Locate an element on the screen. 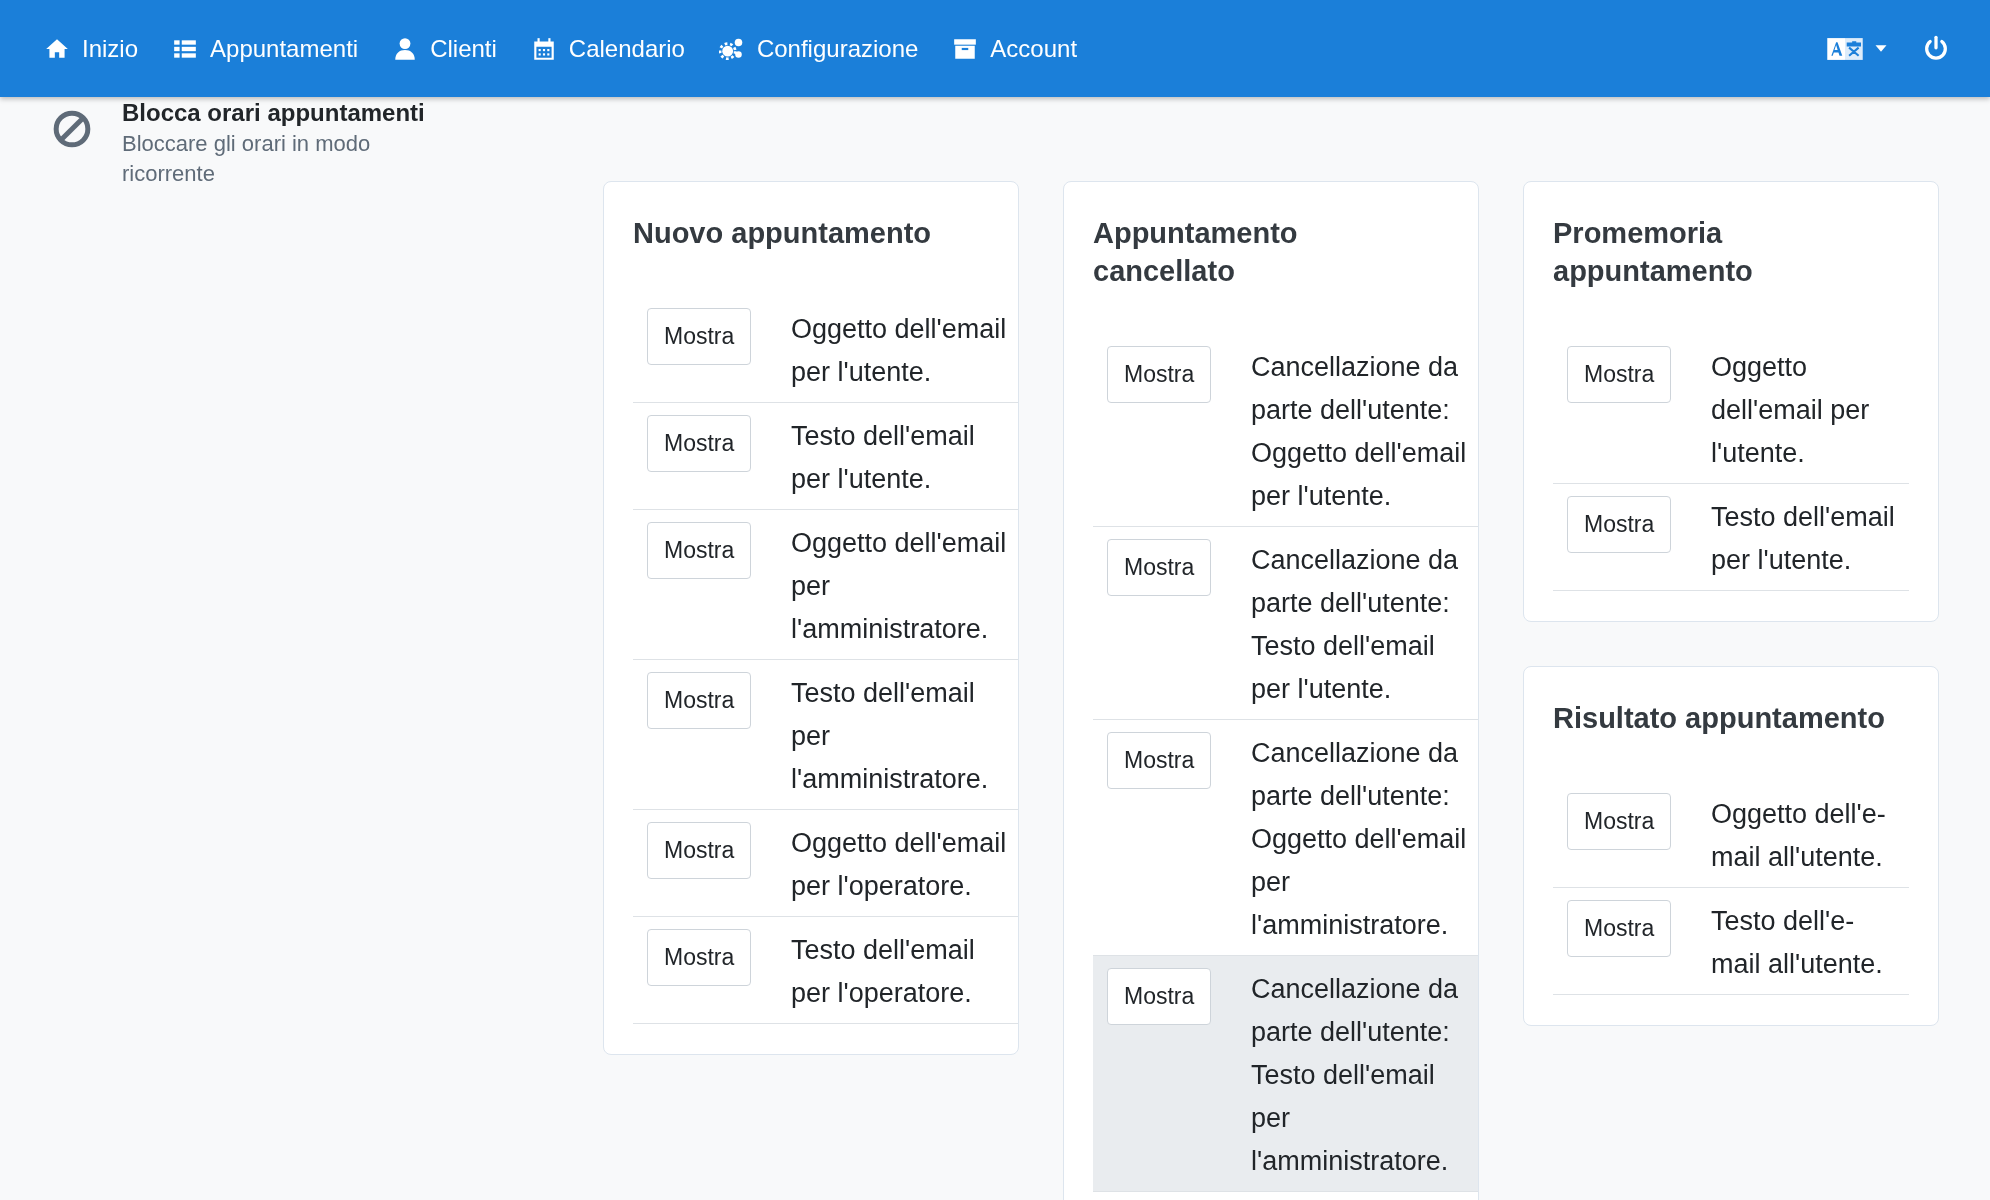 Image resolution: width=1990 pixels, height=1200 pixels. logout-button is located at coordinates (1936, 48).